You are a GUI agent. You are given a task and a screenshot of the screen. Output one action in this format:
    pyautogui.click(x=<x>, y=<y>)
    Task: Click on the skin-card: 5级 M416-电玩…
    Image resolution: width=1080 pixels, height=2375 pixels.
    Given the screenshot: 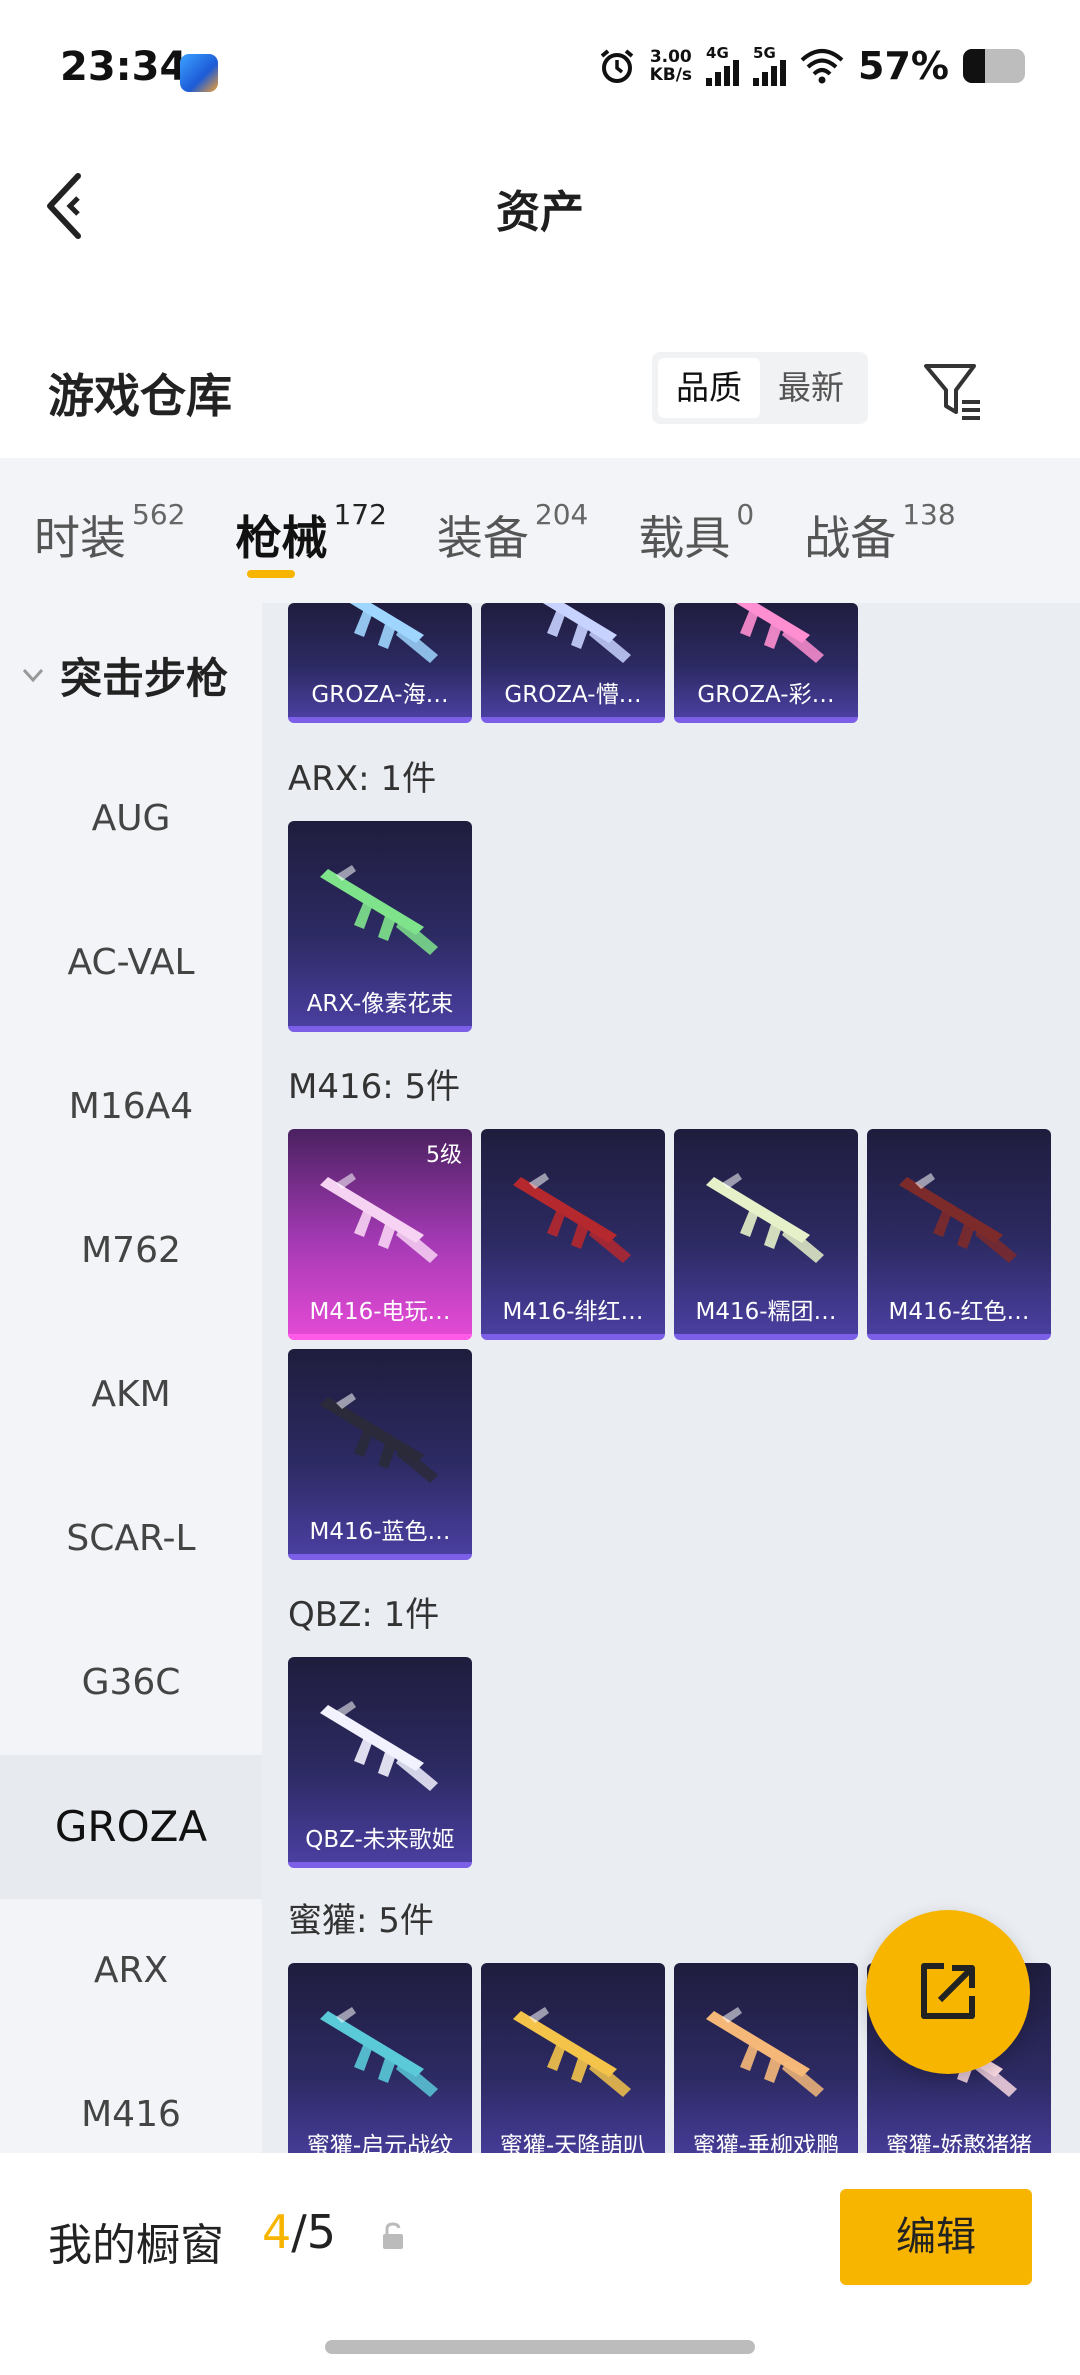 What is the action you would take?
    pyautogui.click(x=380, y=1234)
    